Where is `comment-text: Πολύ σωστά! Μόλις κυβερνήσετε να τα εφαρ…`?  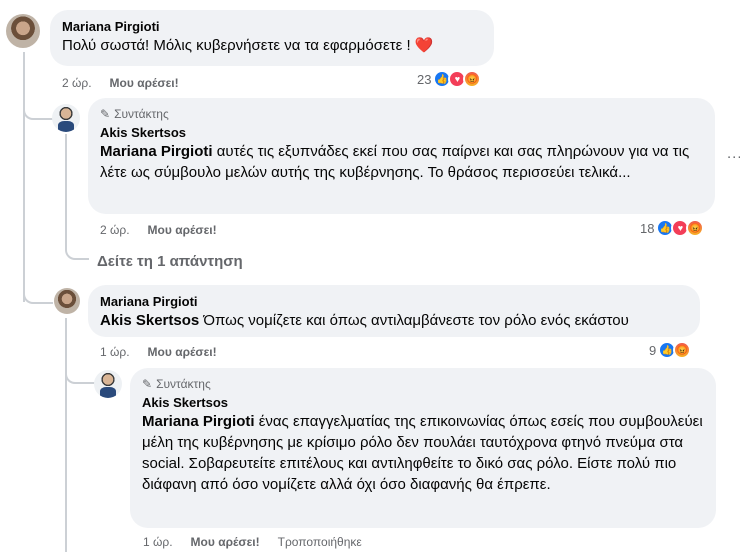
comment-text: Πολύ σωστά! Μόλις κυβερνήσετε να τα εφαρ… is located at coordinates (248, 45).